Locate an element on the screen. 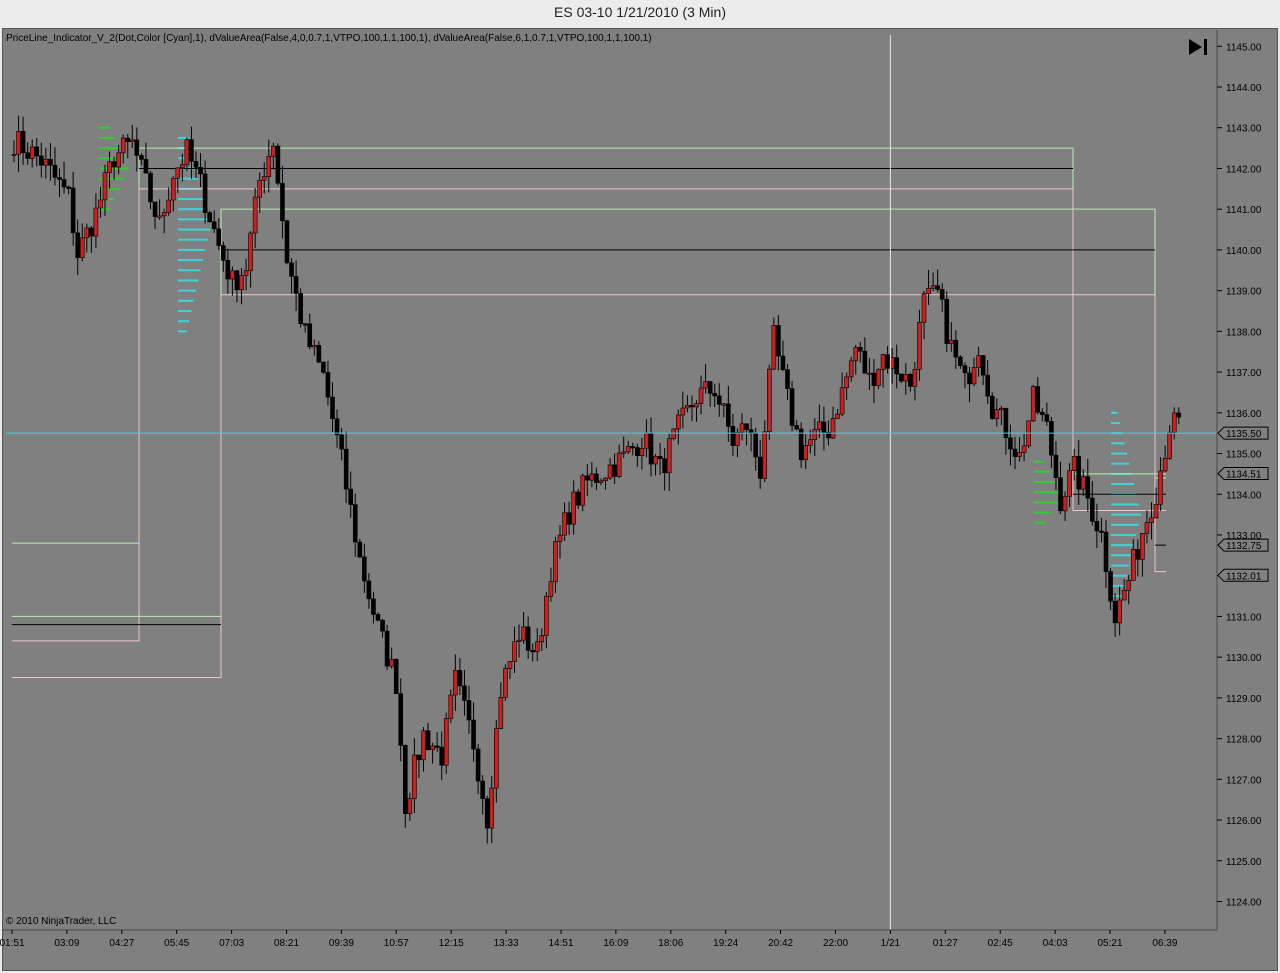  time-tick-label: 09:39 is located at coordinates (341, 943).